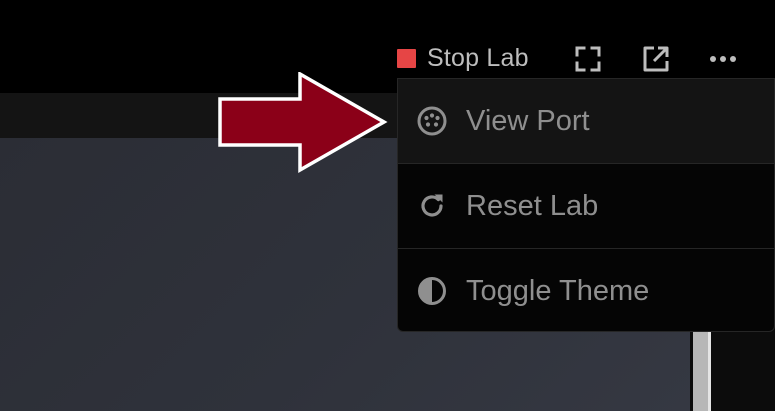  What do you see at coordinates (432, 121) in the screenshot?
I see `port-icon` at bounding box center [432, 121].